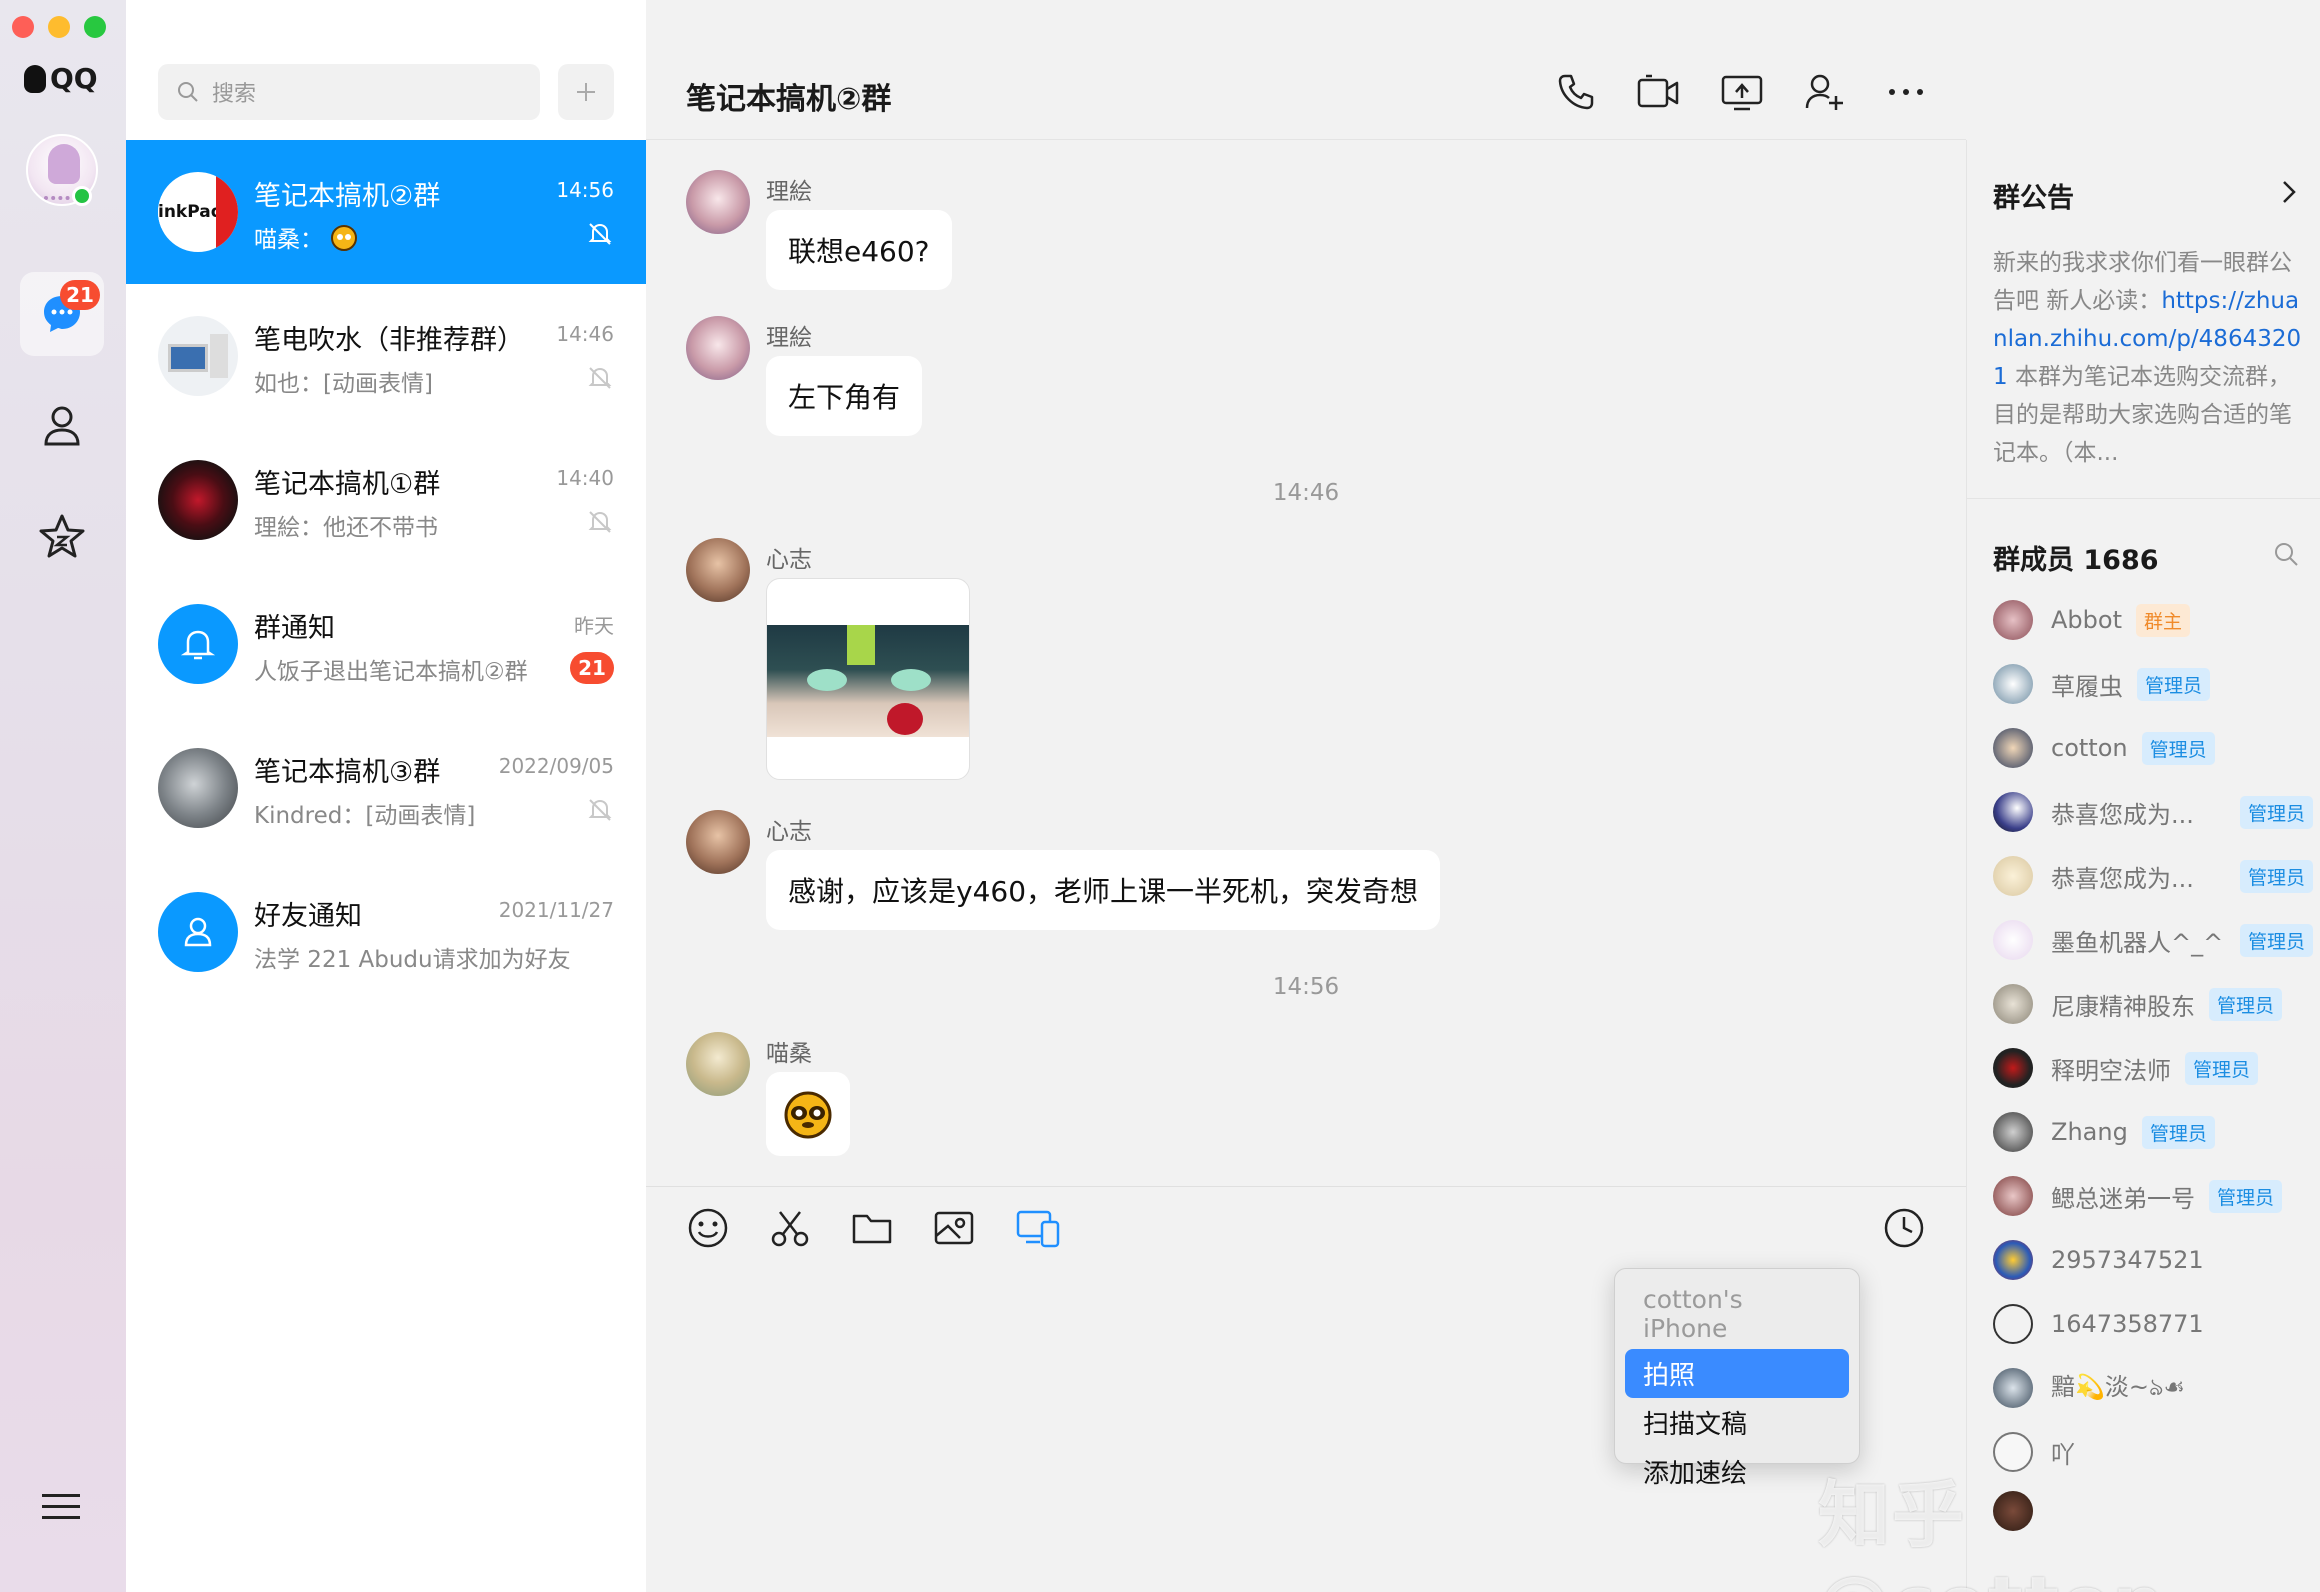 This screenshot has width=2320, height=1592. I want to click on member-item: Zhang 管理员, so click(2153, 1132).